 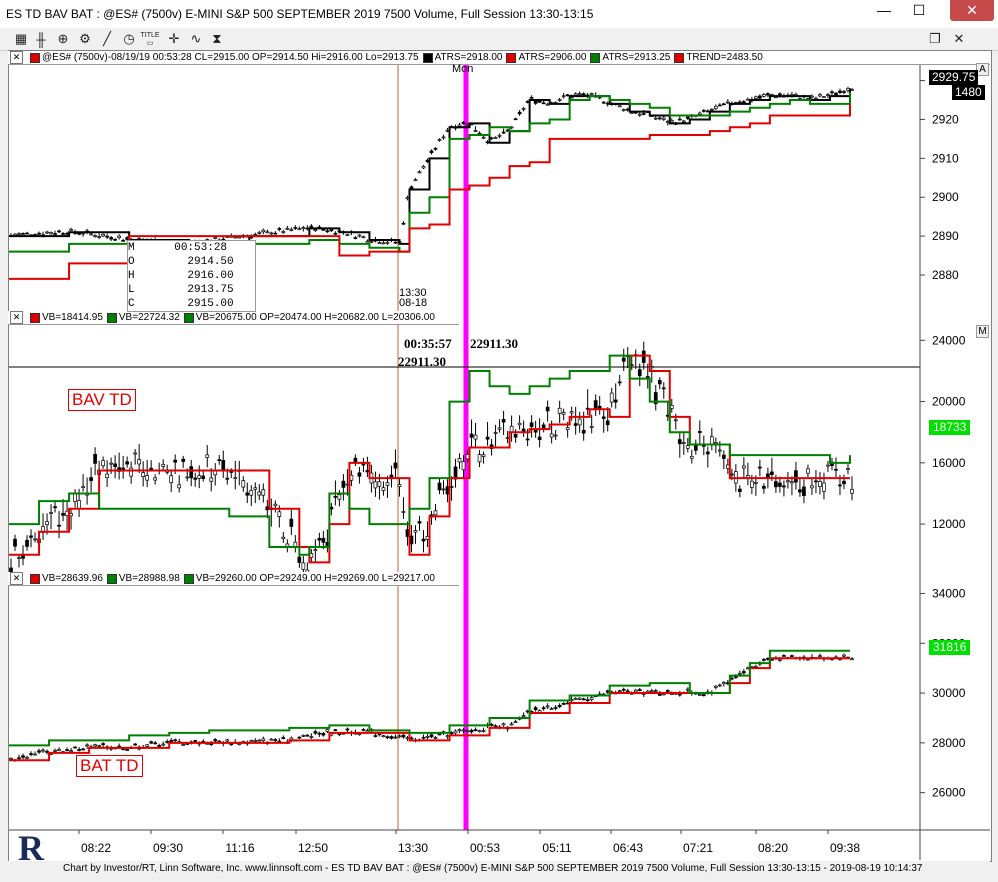 What do you see at coordinates (16, 578) in the screenshot?
I see `bot-panel-close-icon: ✕` at bounding box center [16, 578].